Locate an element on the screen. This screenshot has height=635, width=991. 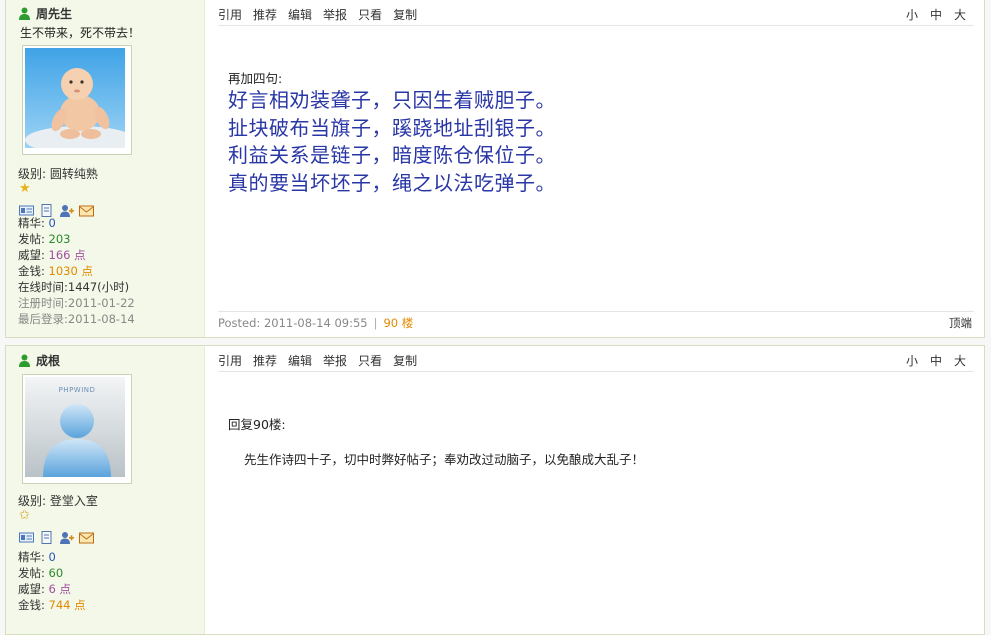
author-stats: 精华: 0 发帖: 60 威望: 6 点 金钱: 744 点 is located at coordinates (52, 581).